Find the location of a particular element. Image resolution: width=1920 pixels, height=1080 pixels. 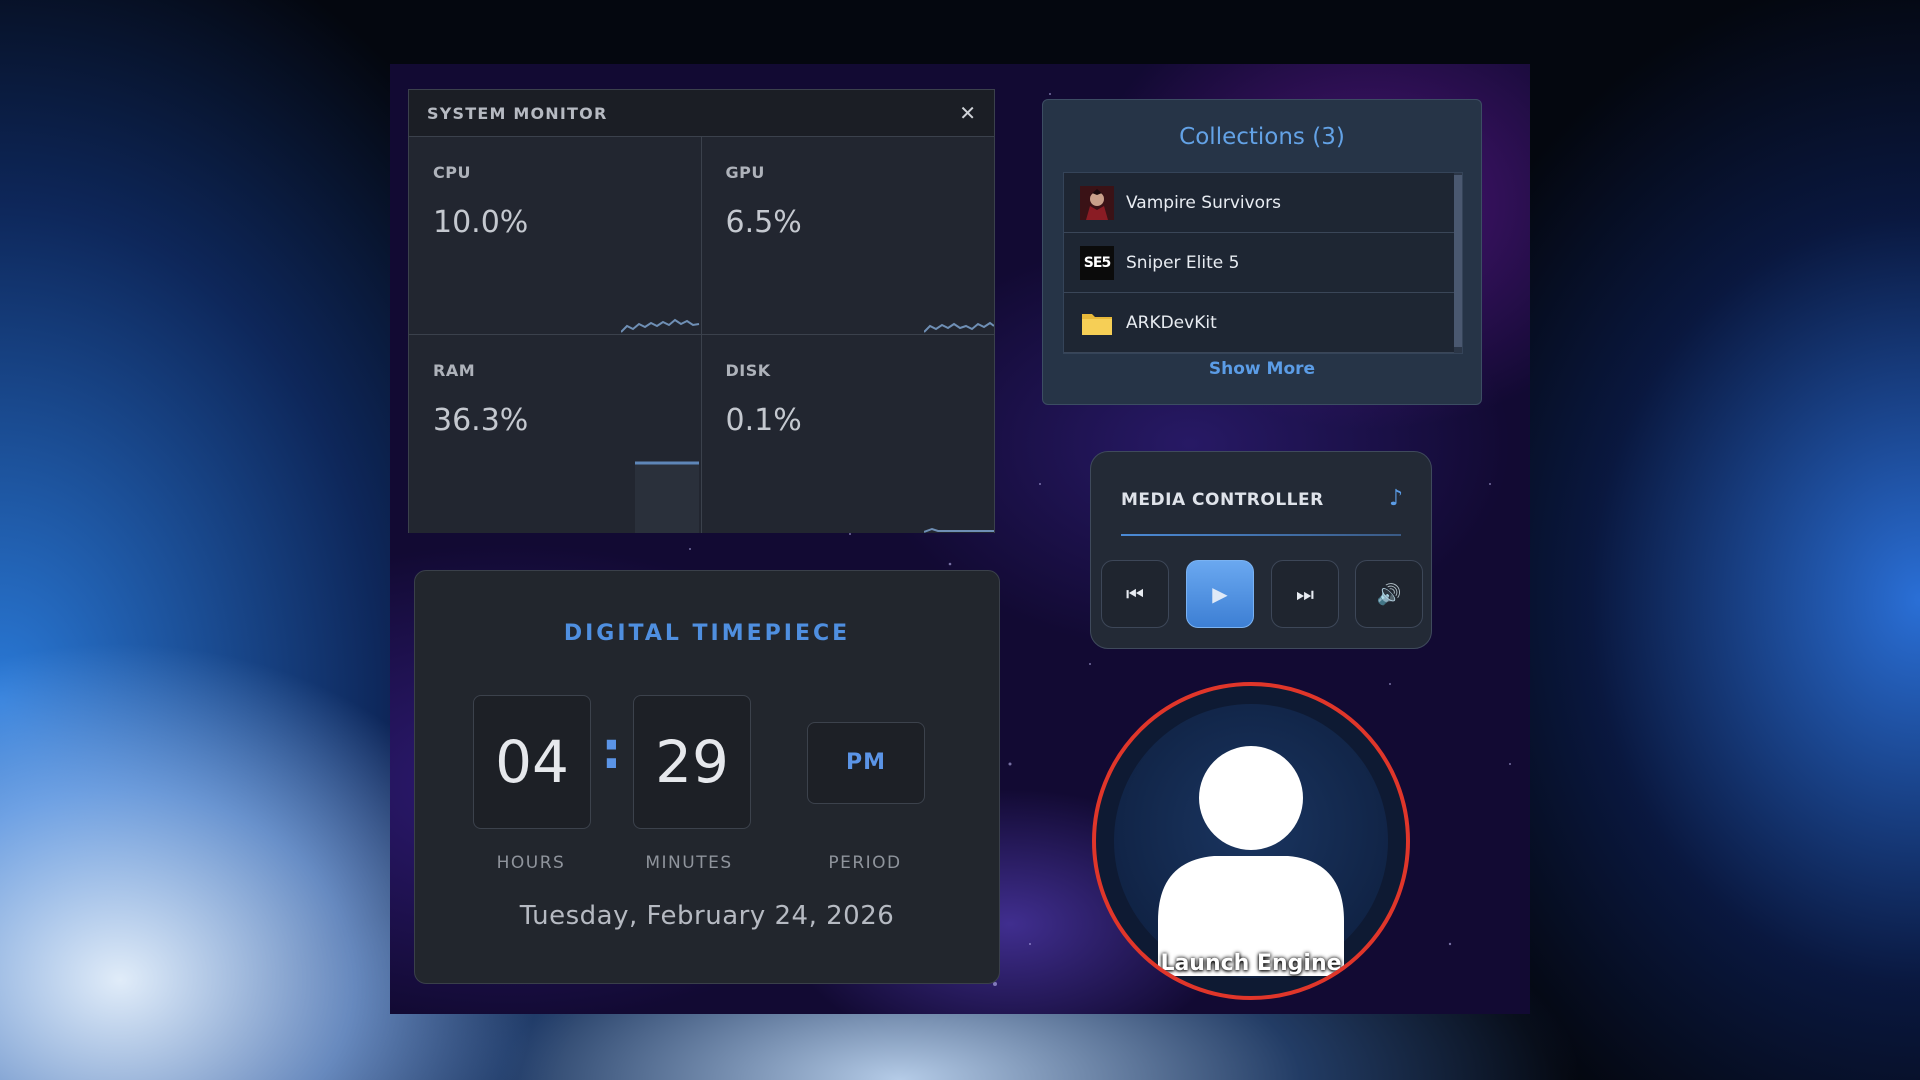

ram-metric-panel: RAM 36.3% is located at coordinates (555, 434).